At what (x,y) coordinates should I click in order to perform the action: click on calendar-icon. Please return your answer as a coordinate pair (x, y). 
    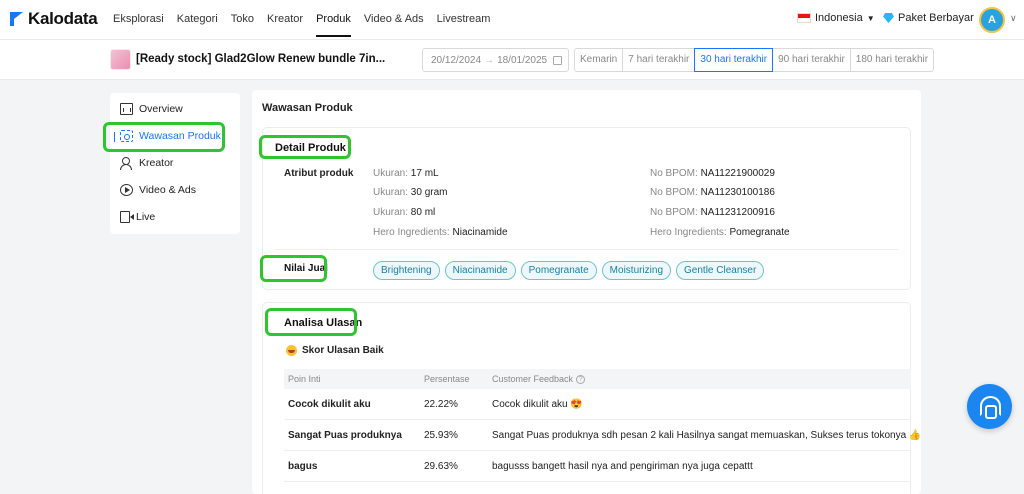
    Looking at the image, I should click on (558, 60).